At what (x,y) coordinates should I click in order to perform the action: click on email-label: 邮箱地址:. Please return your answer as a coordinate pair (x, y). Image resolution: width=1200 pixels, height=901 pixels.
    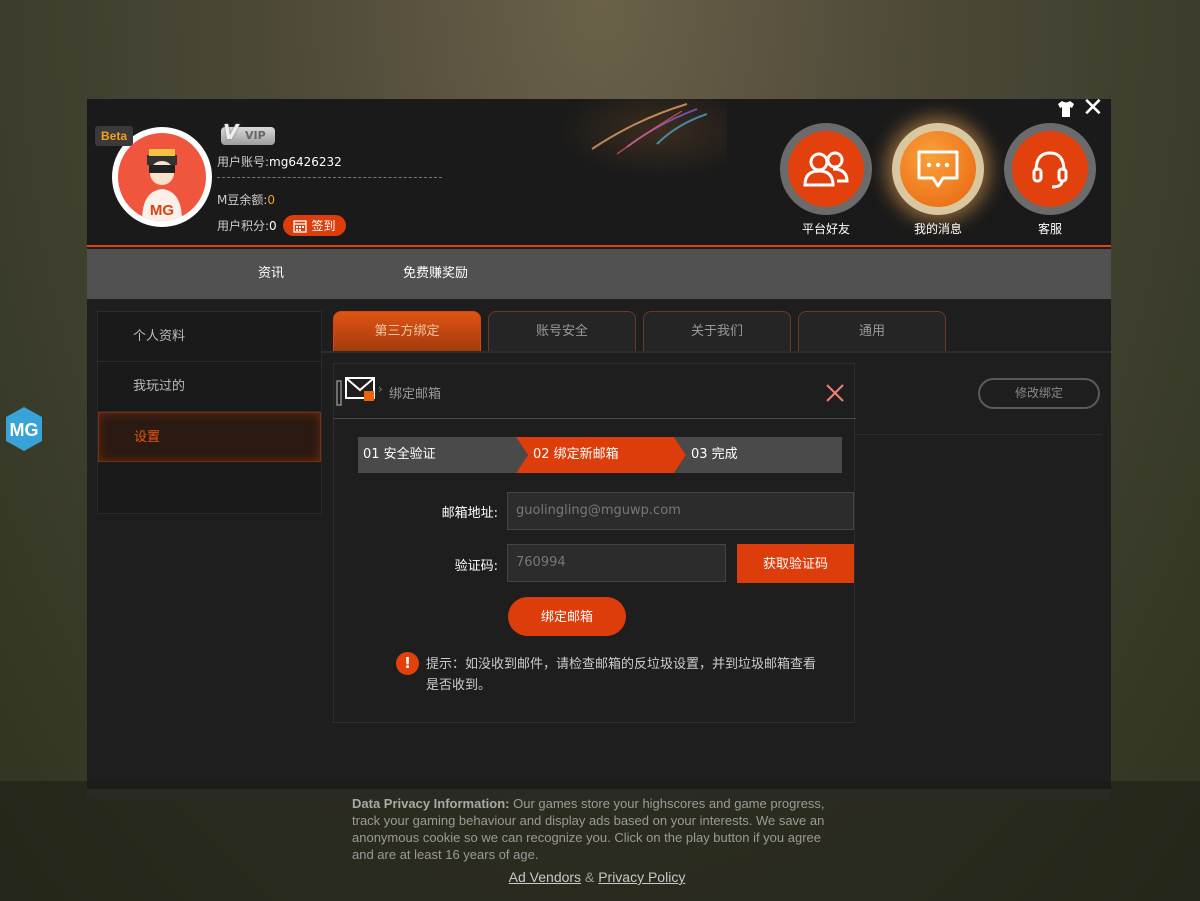
    Looking at the image, I should click on (469, 513).